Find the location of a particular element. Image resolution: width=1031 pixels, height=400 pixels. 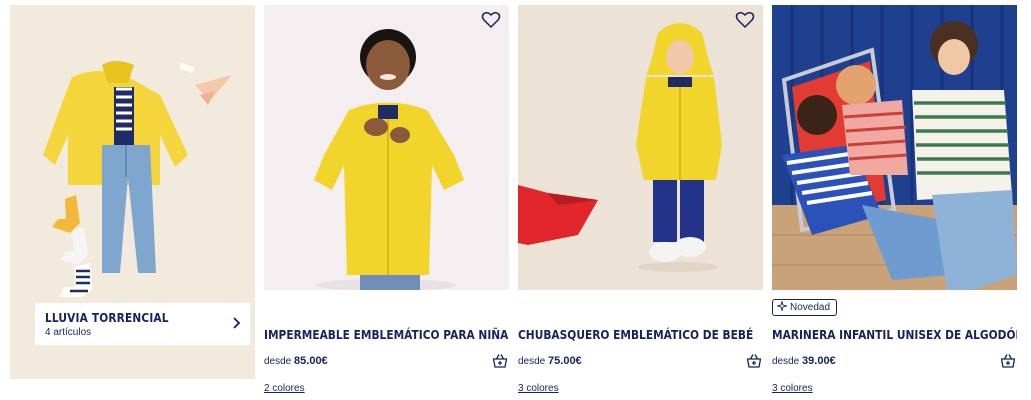

promo-item-count: 4 artículos is located at coordinates (68, 332).